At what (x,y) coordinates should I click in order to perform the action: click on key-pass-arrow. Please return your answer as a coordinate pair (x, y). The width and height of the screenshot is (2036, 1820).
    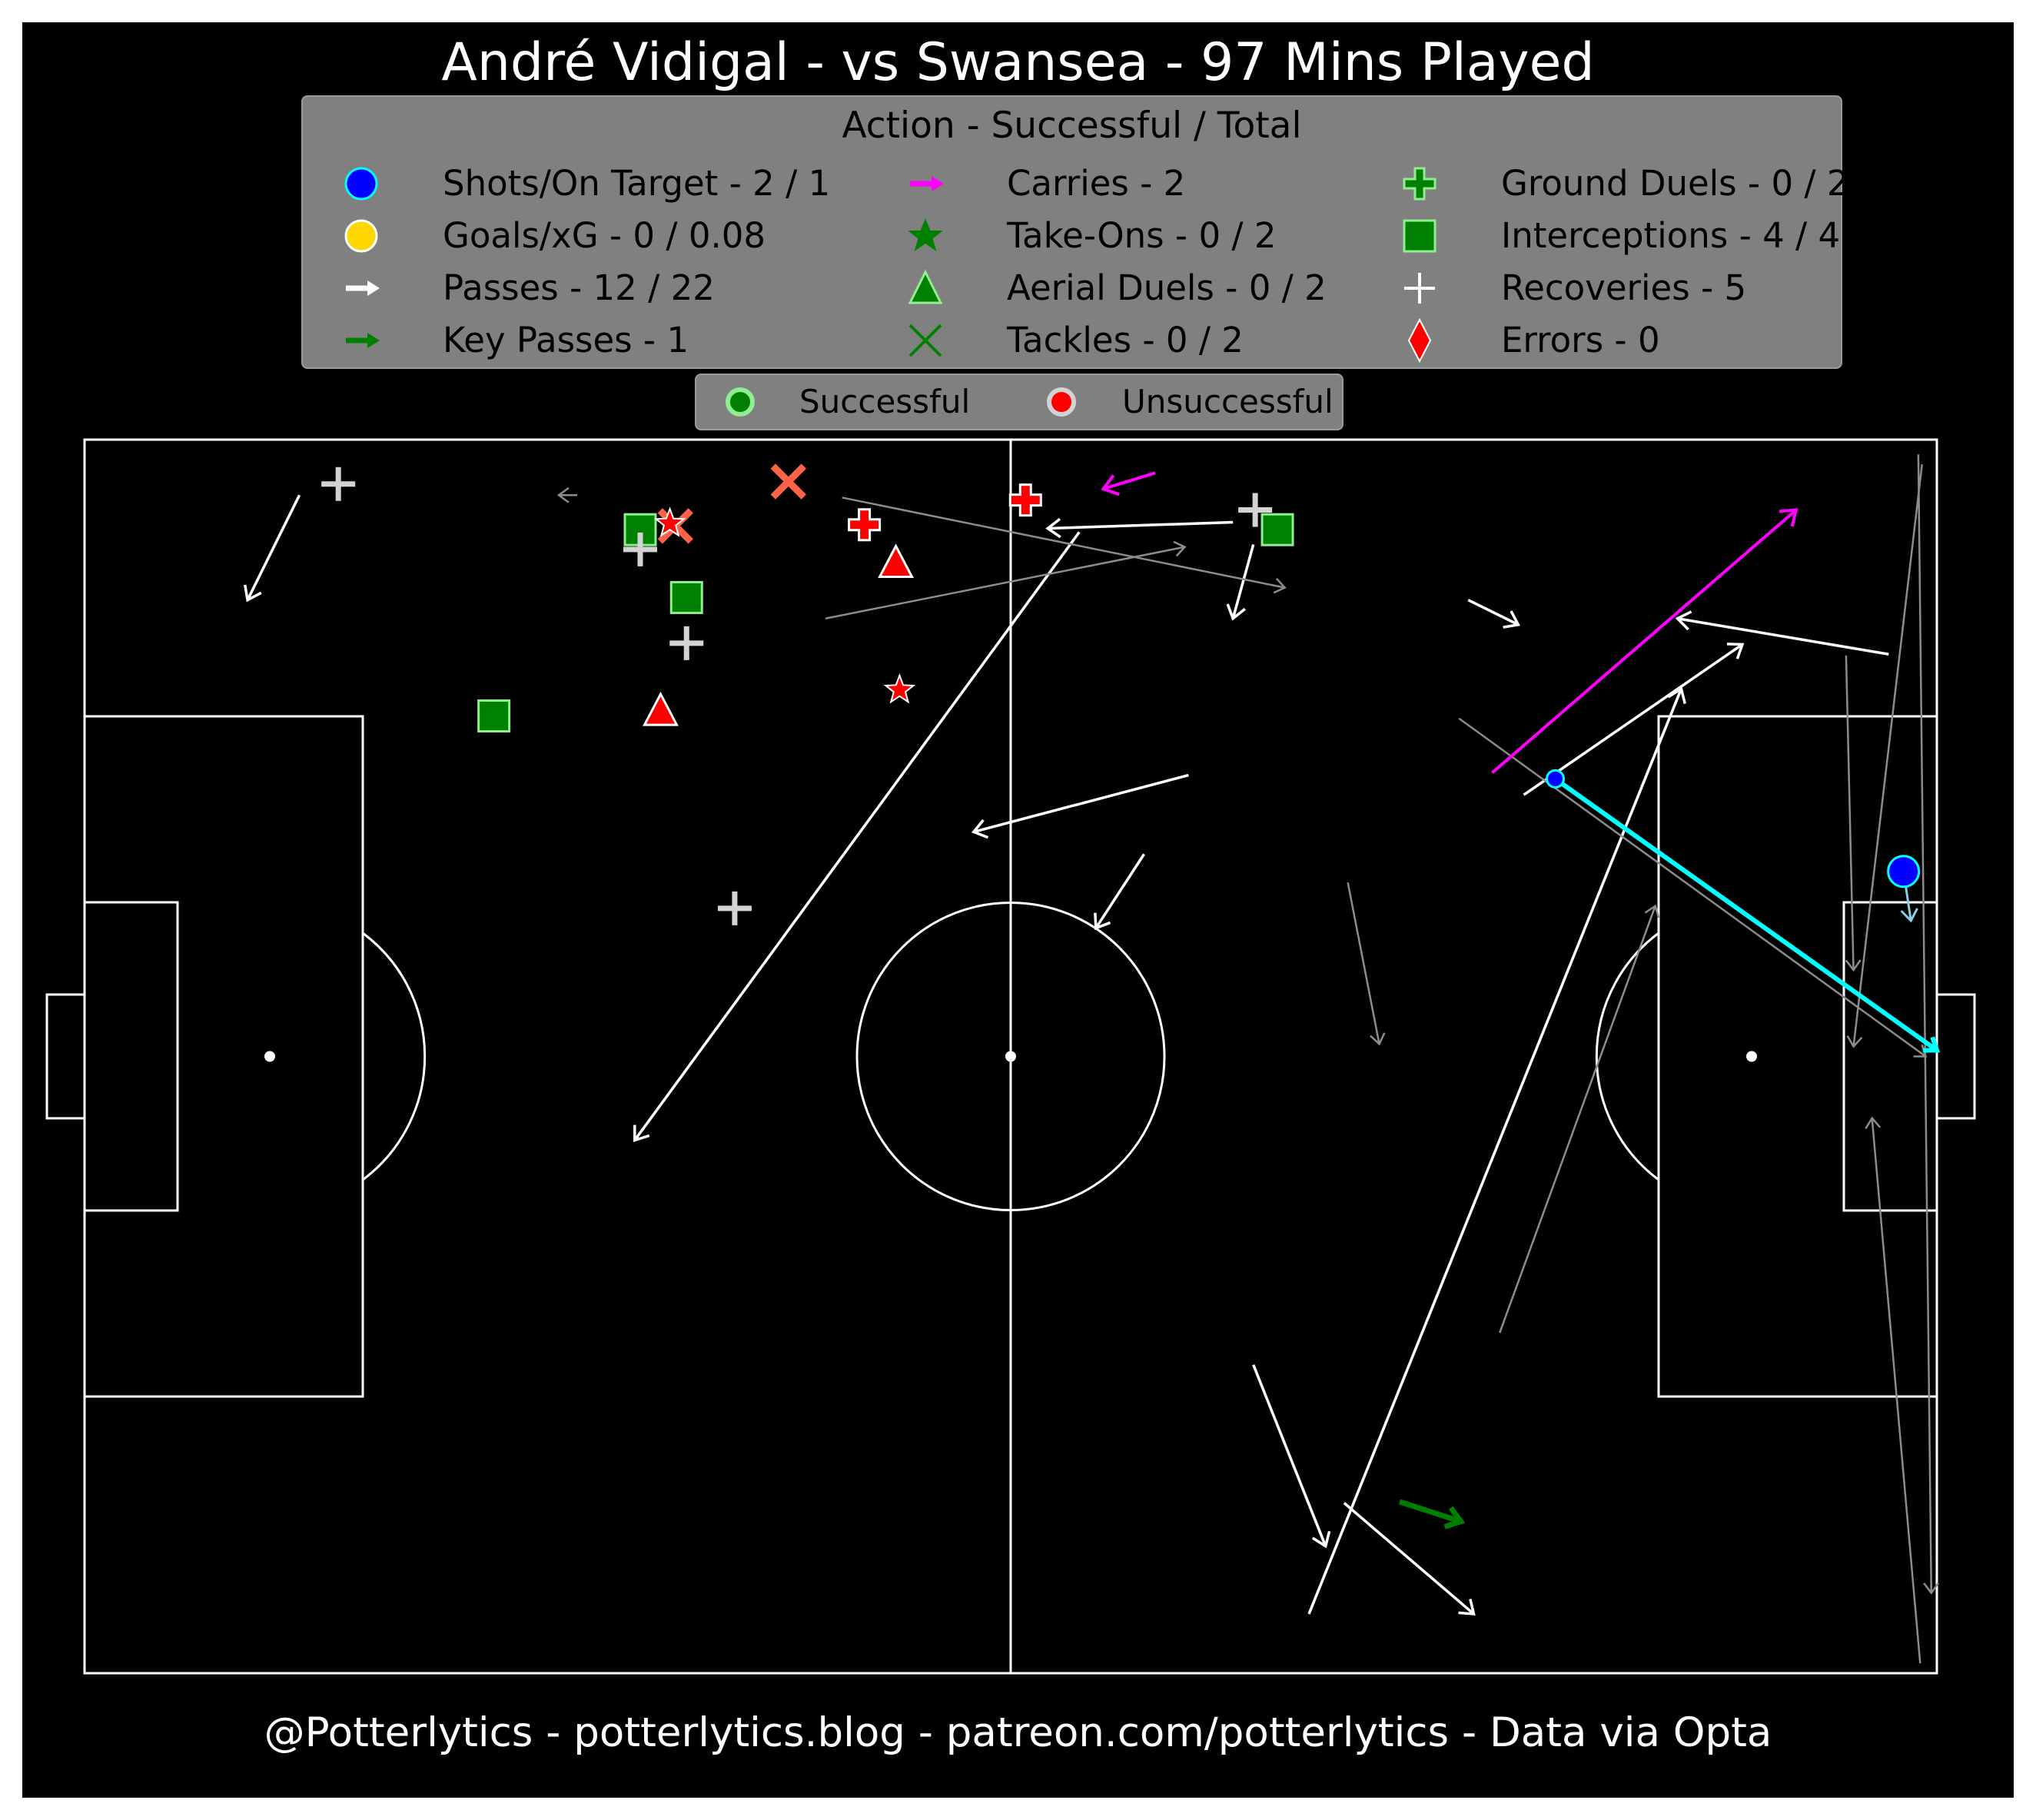
    Looking at the image, I should click on (1433, 1514).